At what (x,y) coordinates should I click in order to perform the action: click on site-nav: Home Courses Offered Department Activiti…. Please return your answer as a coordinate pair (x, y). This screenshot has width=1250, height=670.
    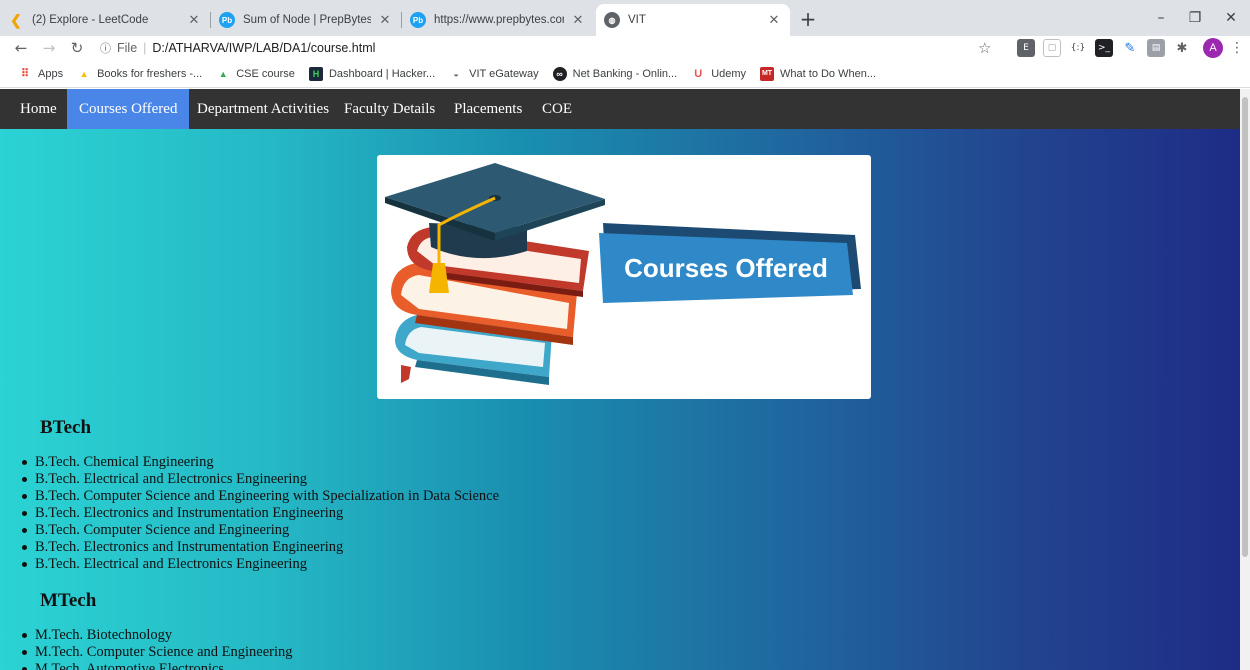
    Looking at the image, I should click on (620, 109).